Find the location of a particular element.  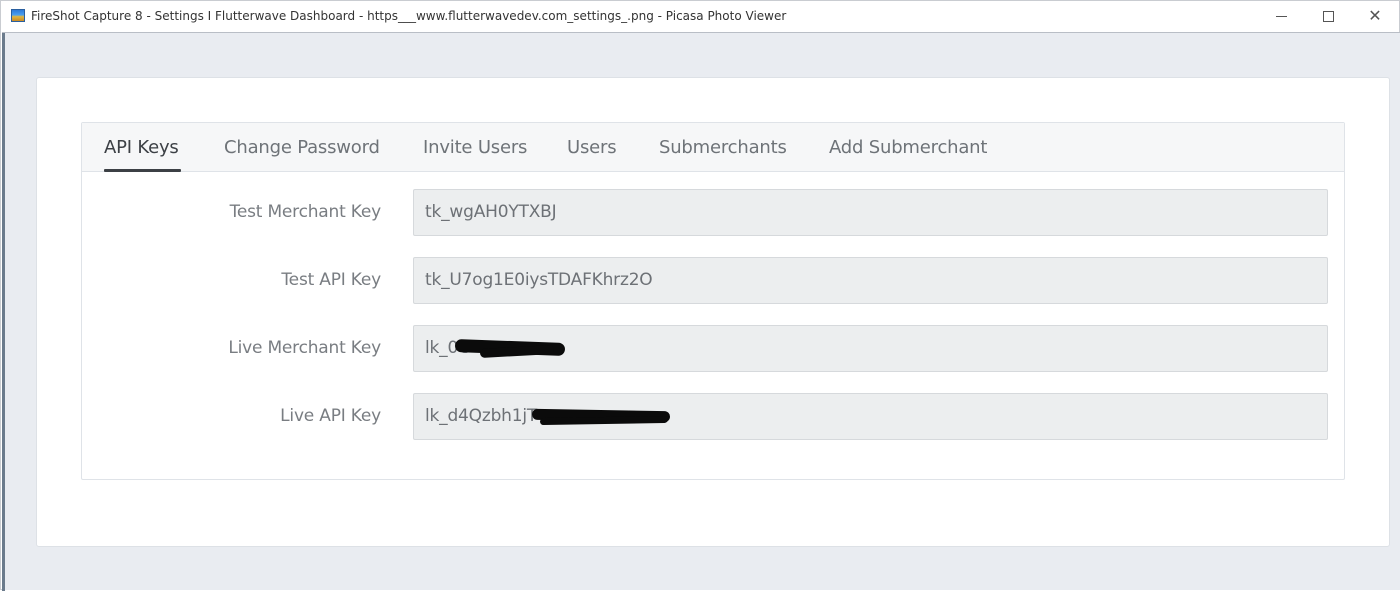

tab-api-keys: API Keys is located at coordinates (141, 147).